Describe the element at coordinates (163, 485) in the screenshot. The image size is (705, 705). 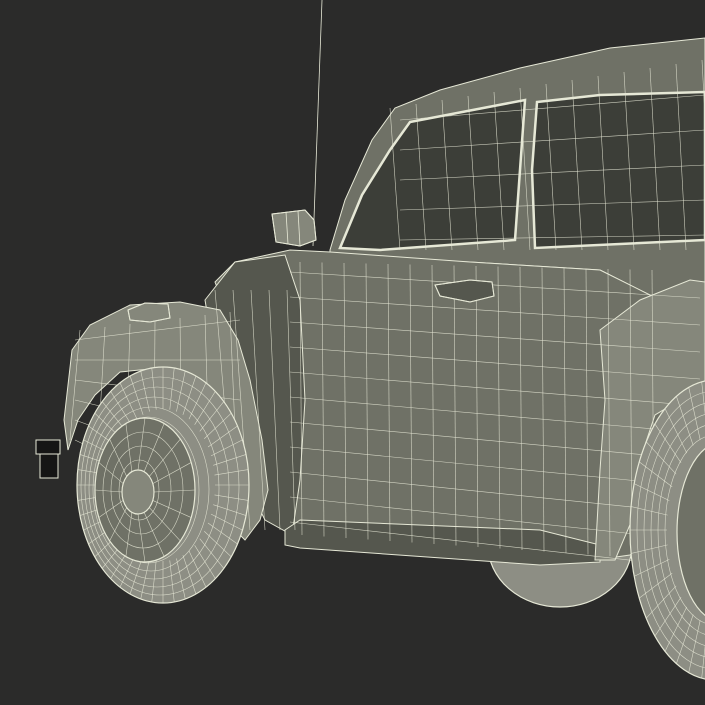
I see `front-wheel` at that location.